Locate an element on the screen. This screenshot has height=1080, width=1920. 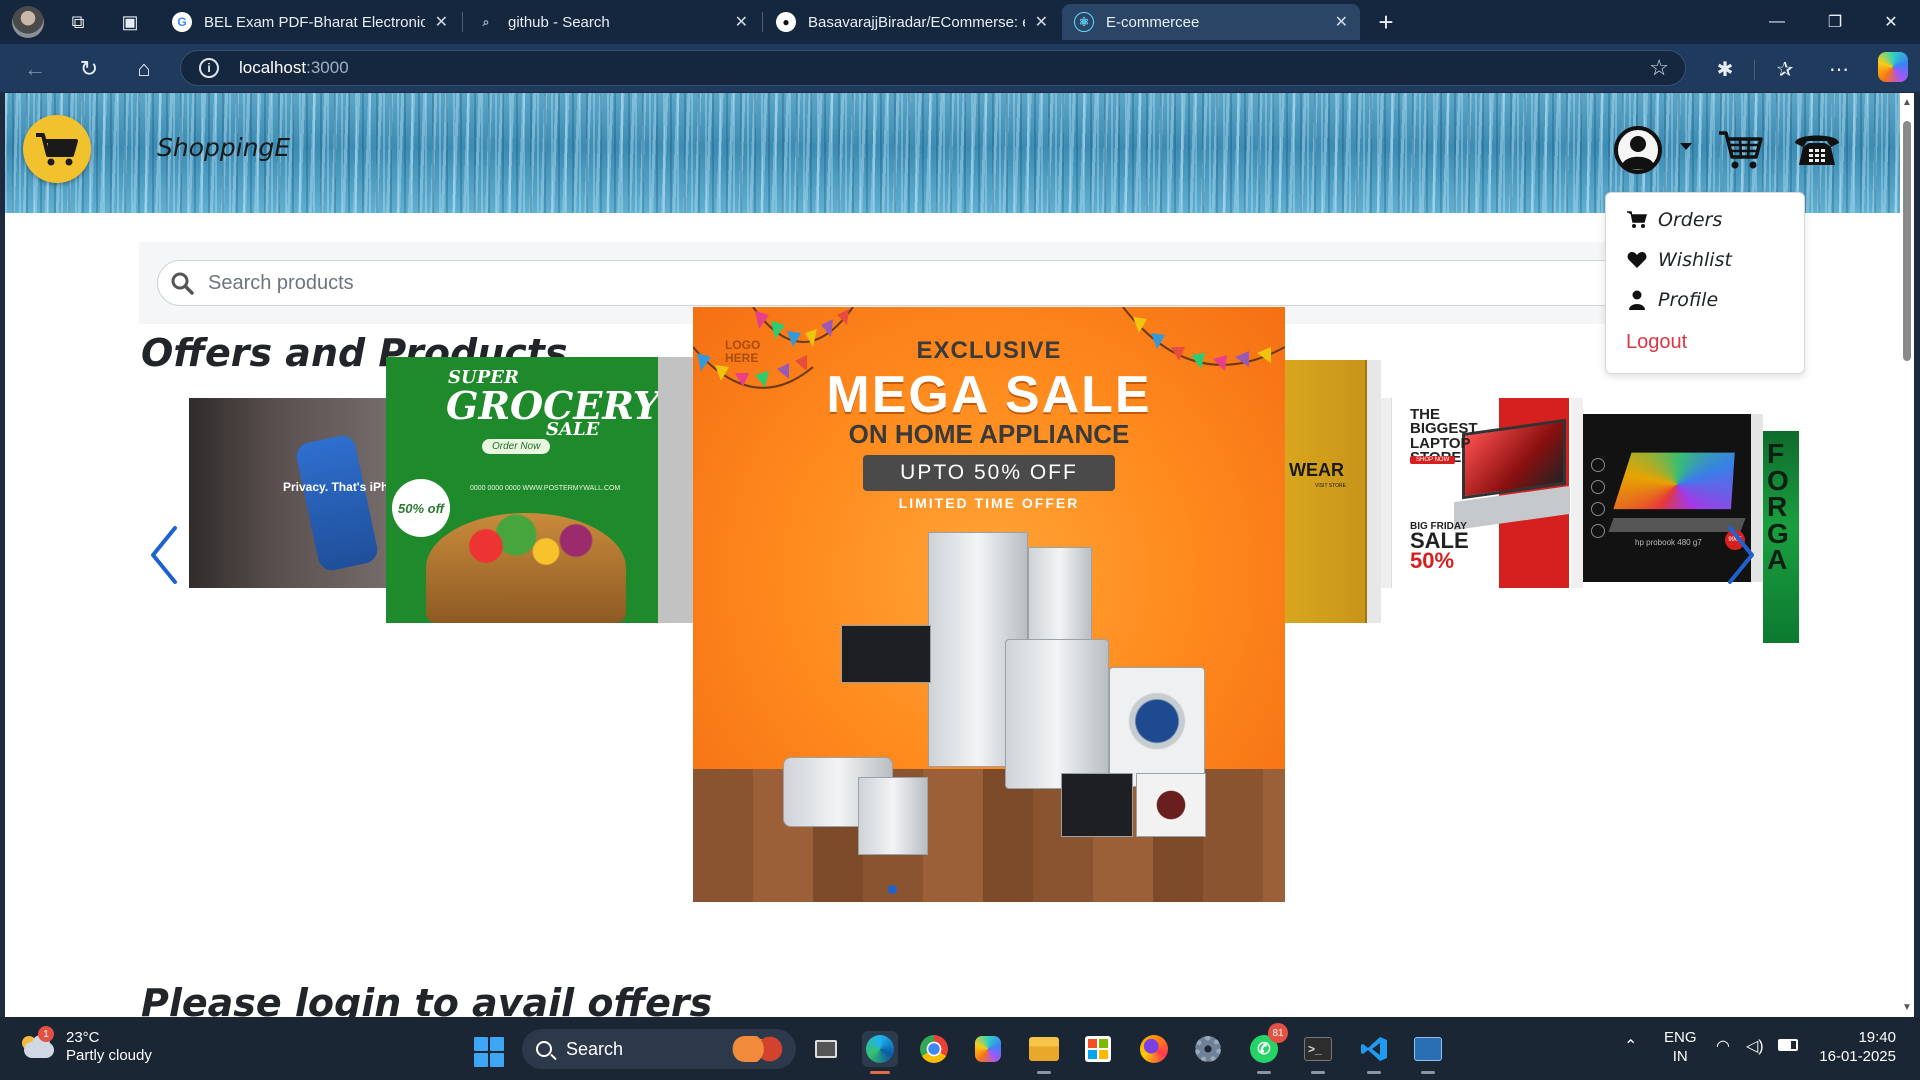
restore-button: ❐ is located at coordinates (1835, 22).